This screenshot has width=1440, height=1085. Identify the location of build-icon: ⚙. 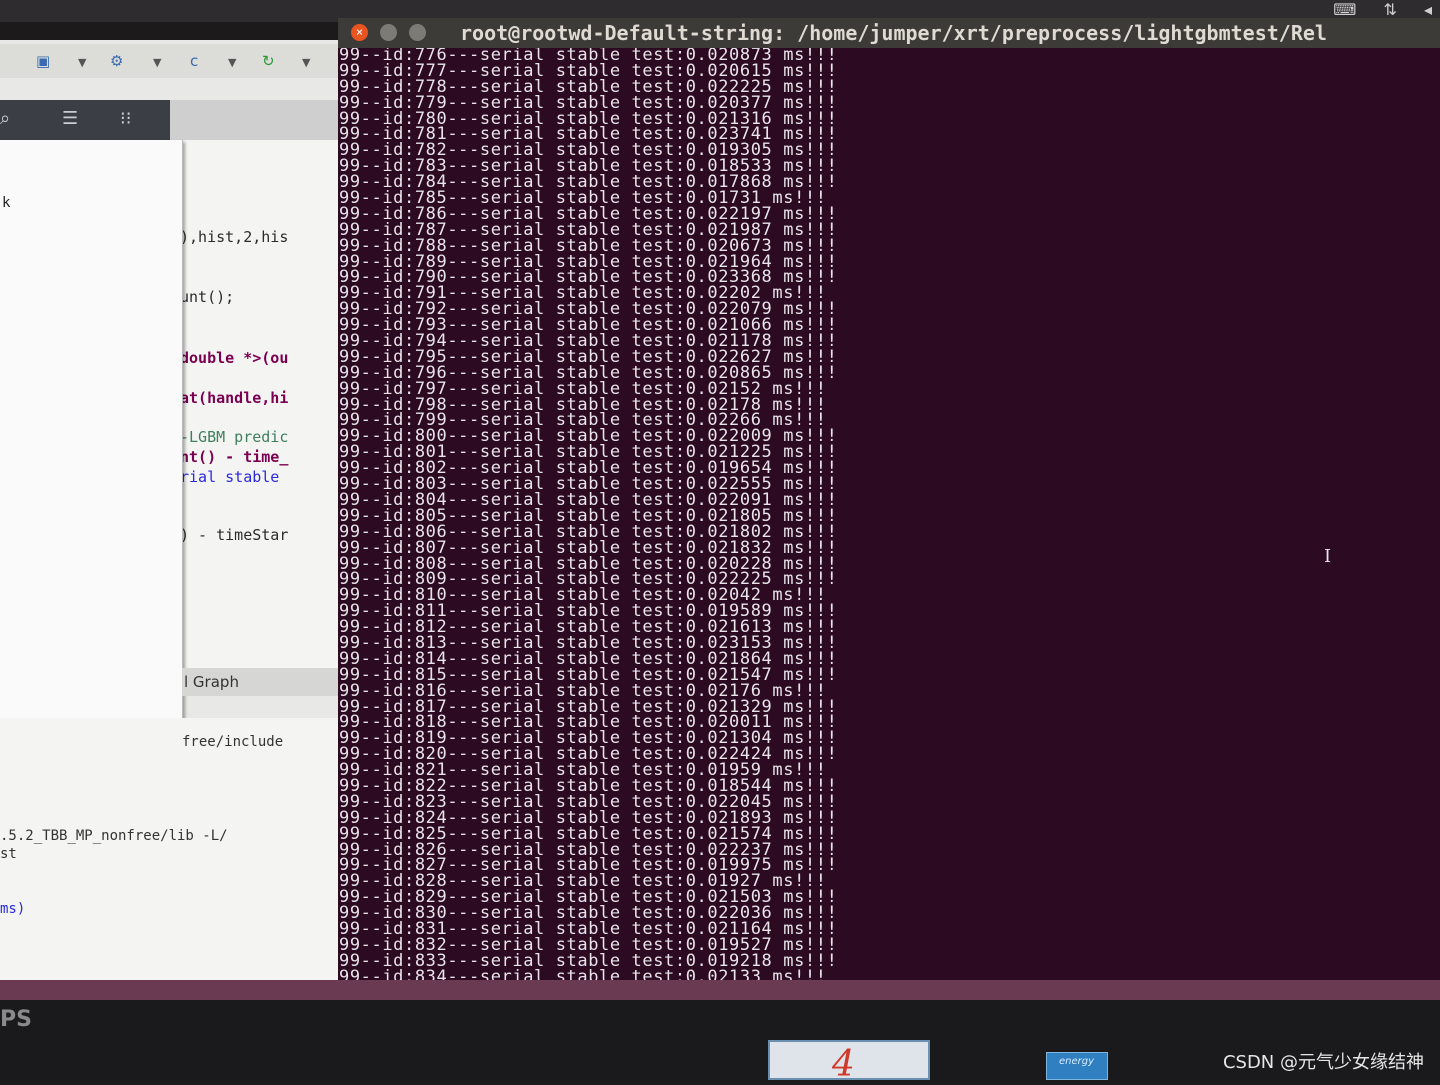
(116, 61).